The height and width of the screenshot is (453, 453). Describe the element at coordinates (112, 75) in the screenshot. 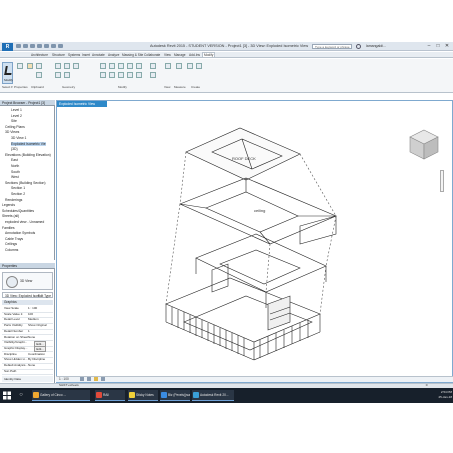

I see `trim-icon` at that location.